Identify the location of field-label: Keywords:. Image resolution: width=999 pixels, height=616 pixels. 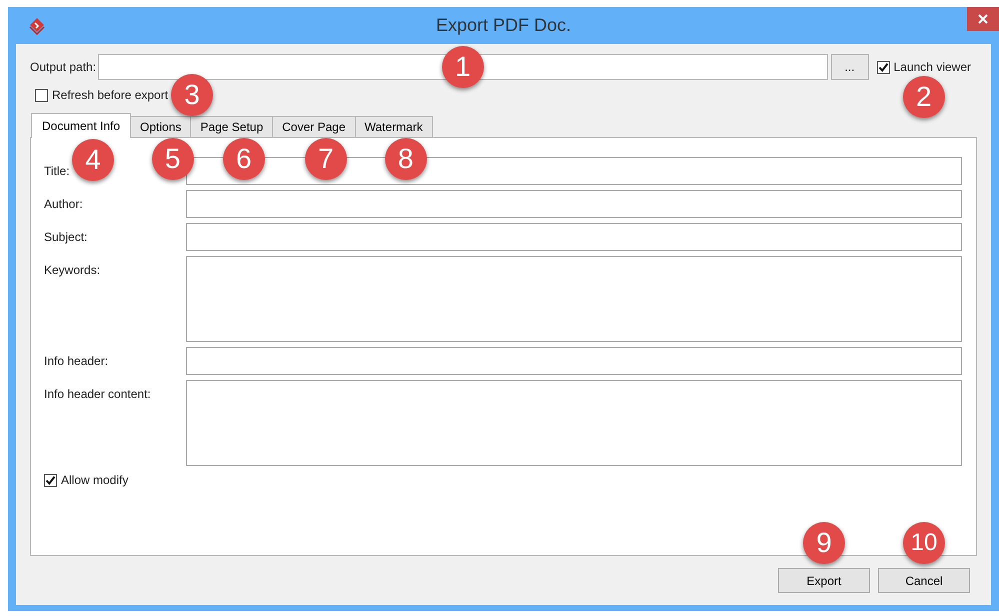
(72, 270).